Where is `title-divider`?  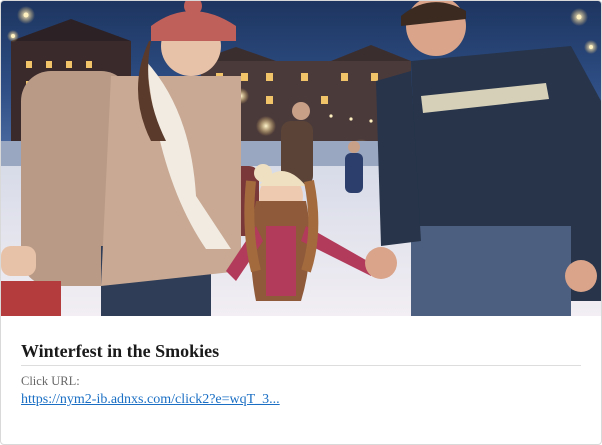 title-divider is located at coordinates (301, 365).